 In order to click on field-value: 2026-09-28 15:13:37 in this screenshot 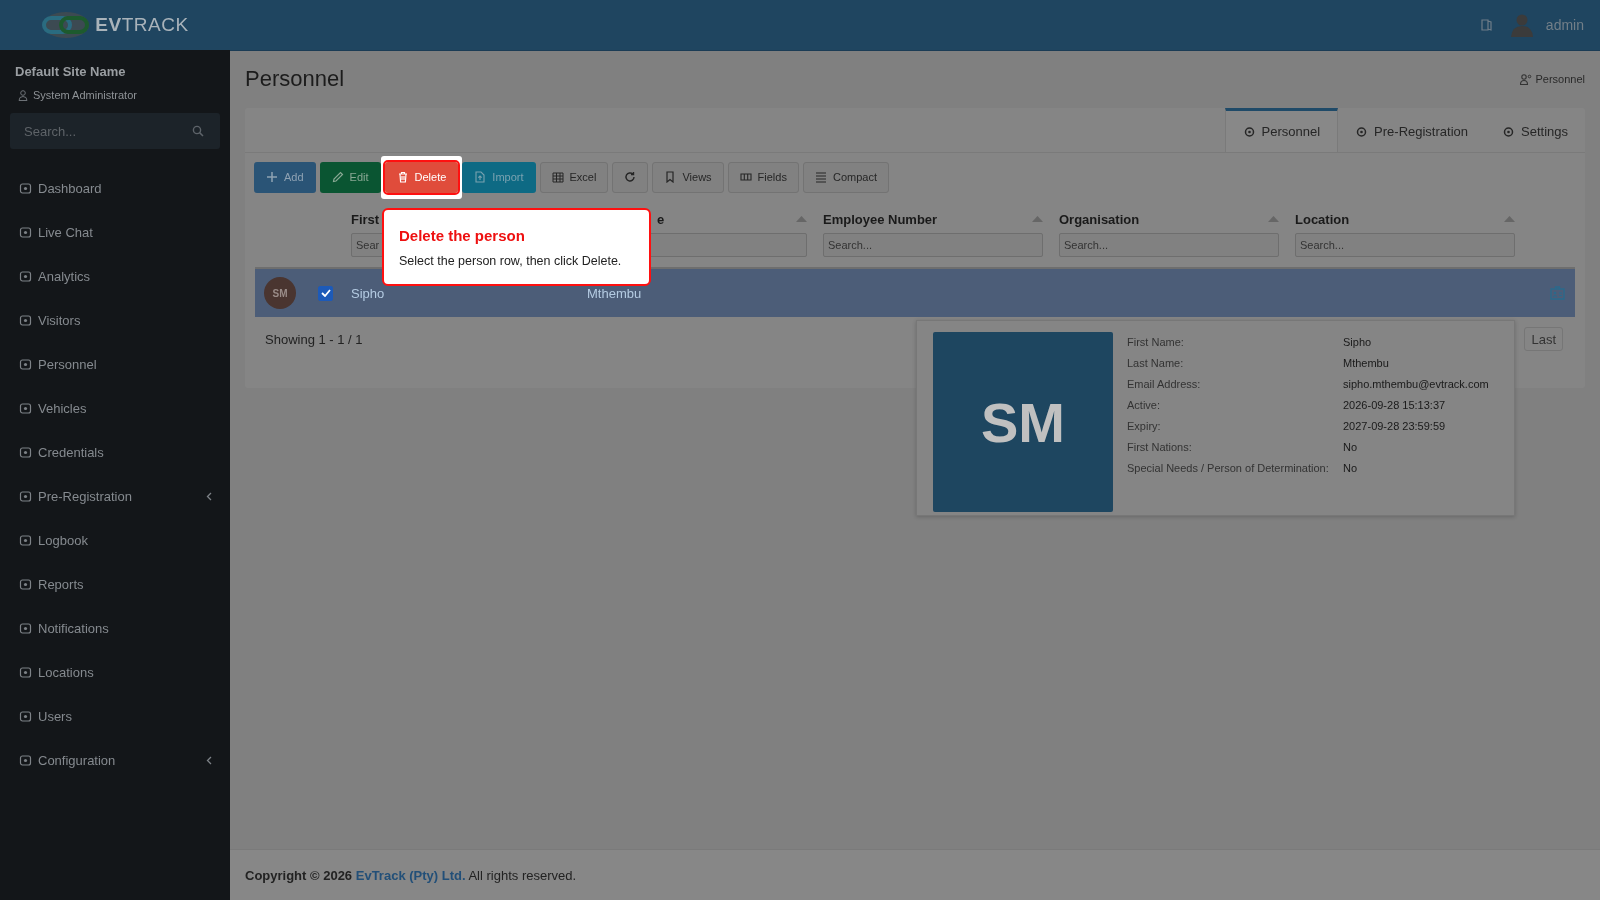, I will do `click(1395, 405)`.